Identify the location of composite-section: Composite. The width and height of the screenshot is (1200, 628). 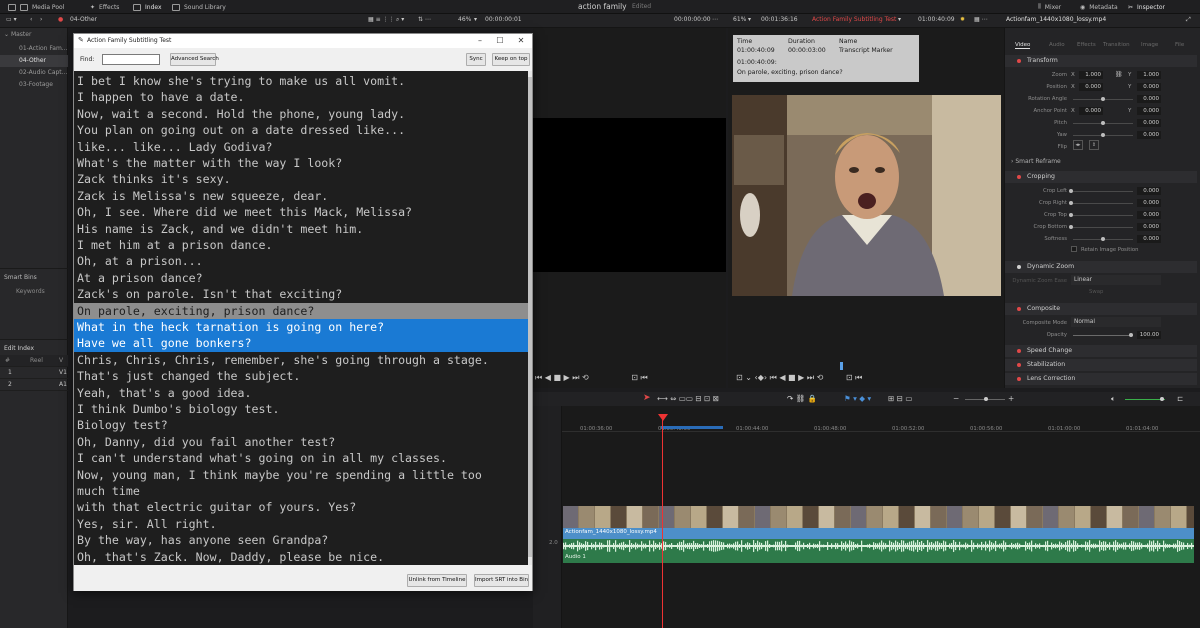
(1101, 309).